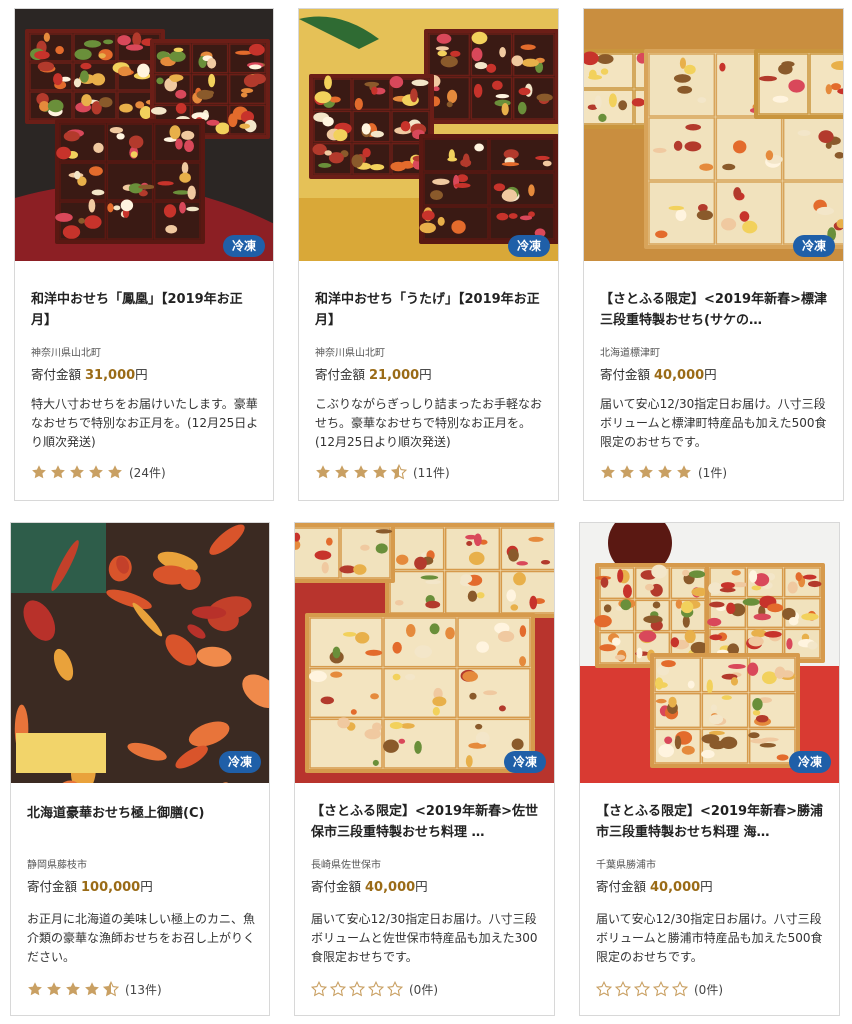 The width and height of the screenshot is (852, 1024). What do you see at coordinates (111, 887) in the screenshot?
I see `price-amount: 100,000` at bounding box center [111, 887].